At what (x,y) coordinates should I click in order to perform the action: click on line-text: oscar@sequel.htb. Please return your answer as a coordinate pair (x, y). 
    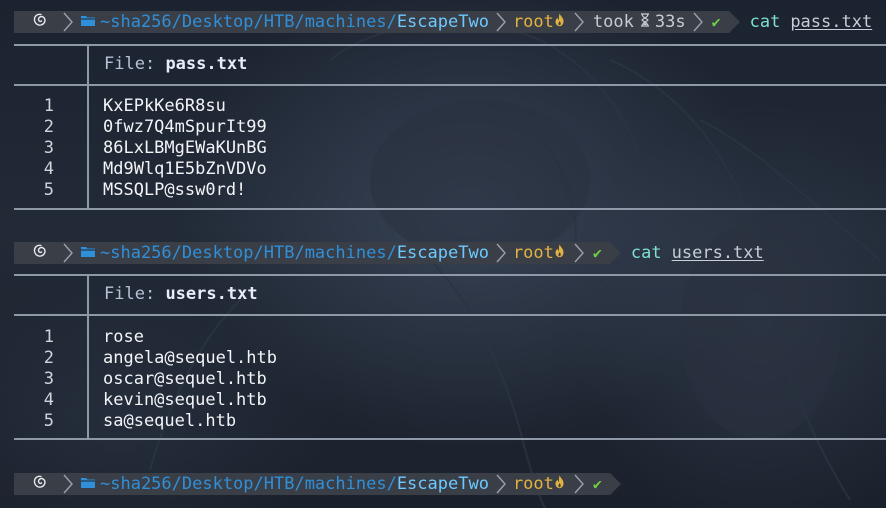
    Looking at the image, I should click on (185, 378).